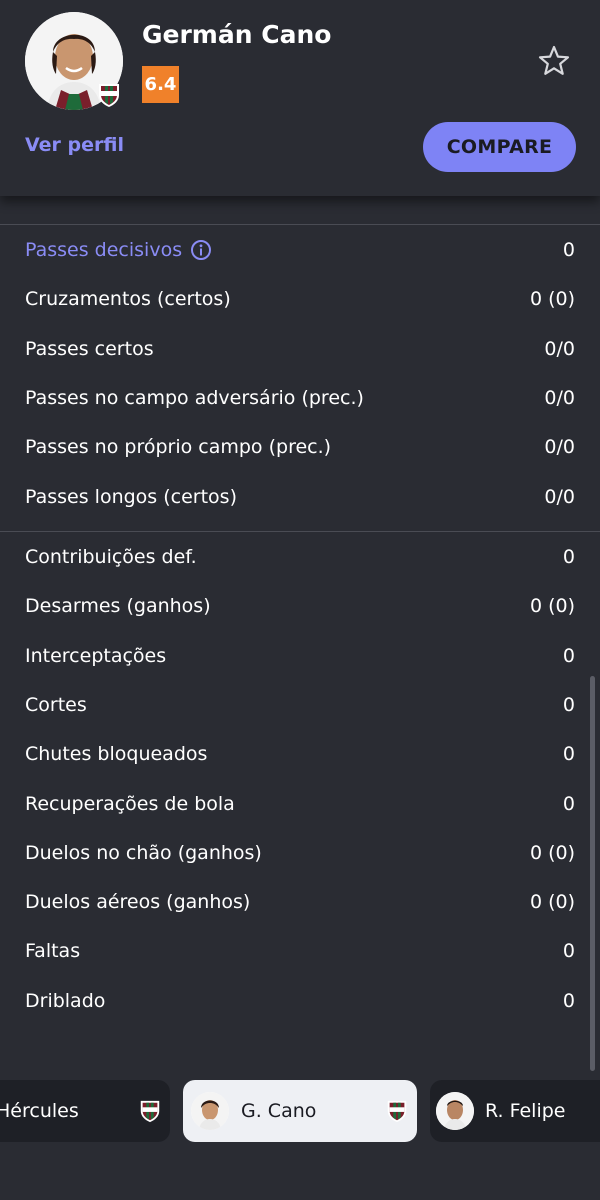 The height and width of the screenshot is (1200, 600). I want to click on stat-label: Passes decisivos, so click(104, 250).